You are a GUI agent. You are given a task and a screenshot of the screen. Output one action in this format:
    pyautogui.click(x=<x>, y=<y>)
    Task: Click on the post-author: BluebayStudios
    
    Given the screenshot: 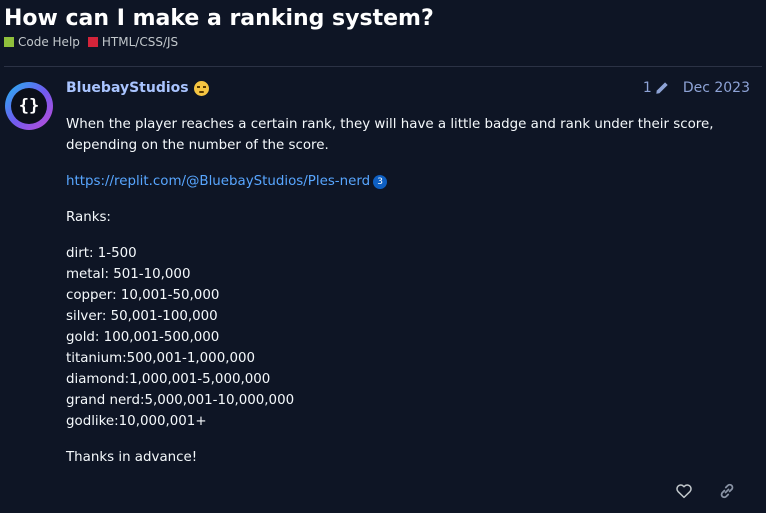 What is the action you would take?
    pyautogui.click(x=137, y=88)
    